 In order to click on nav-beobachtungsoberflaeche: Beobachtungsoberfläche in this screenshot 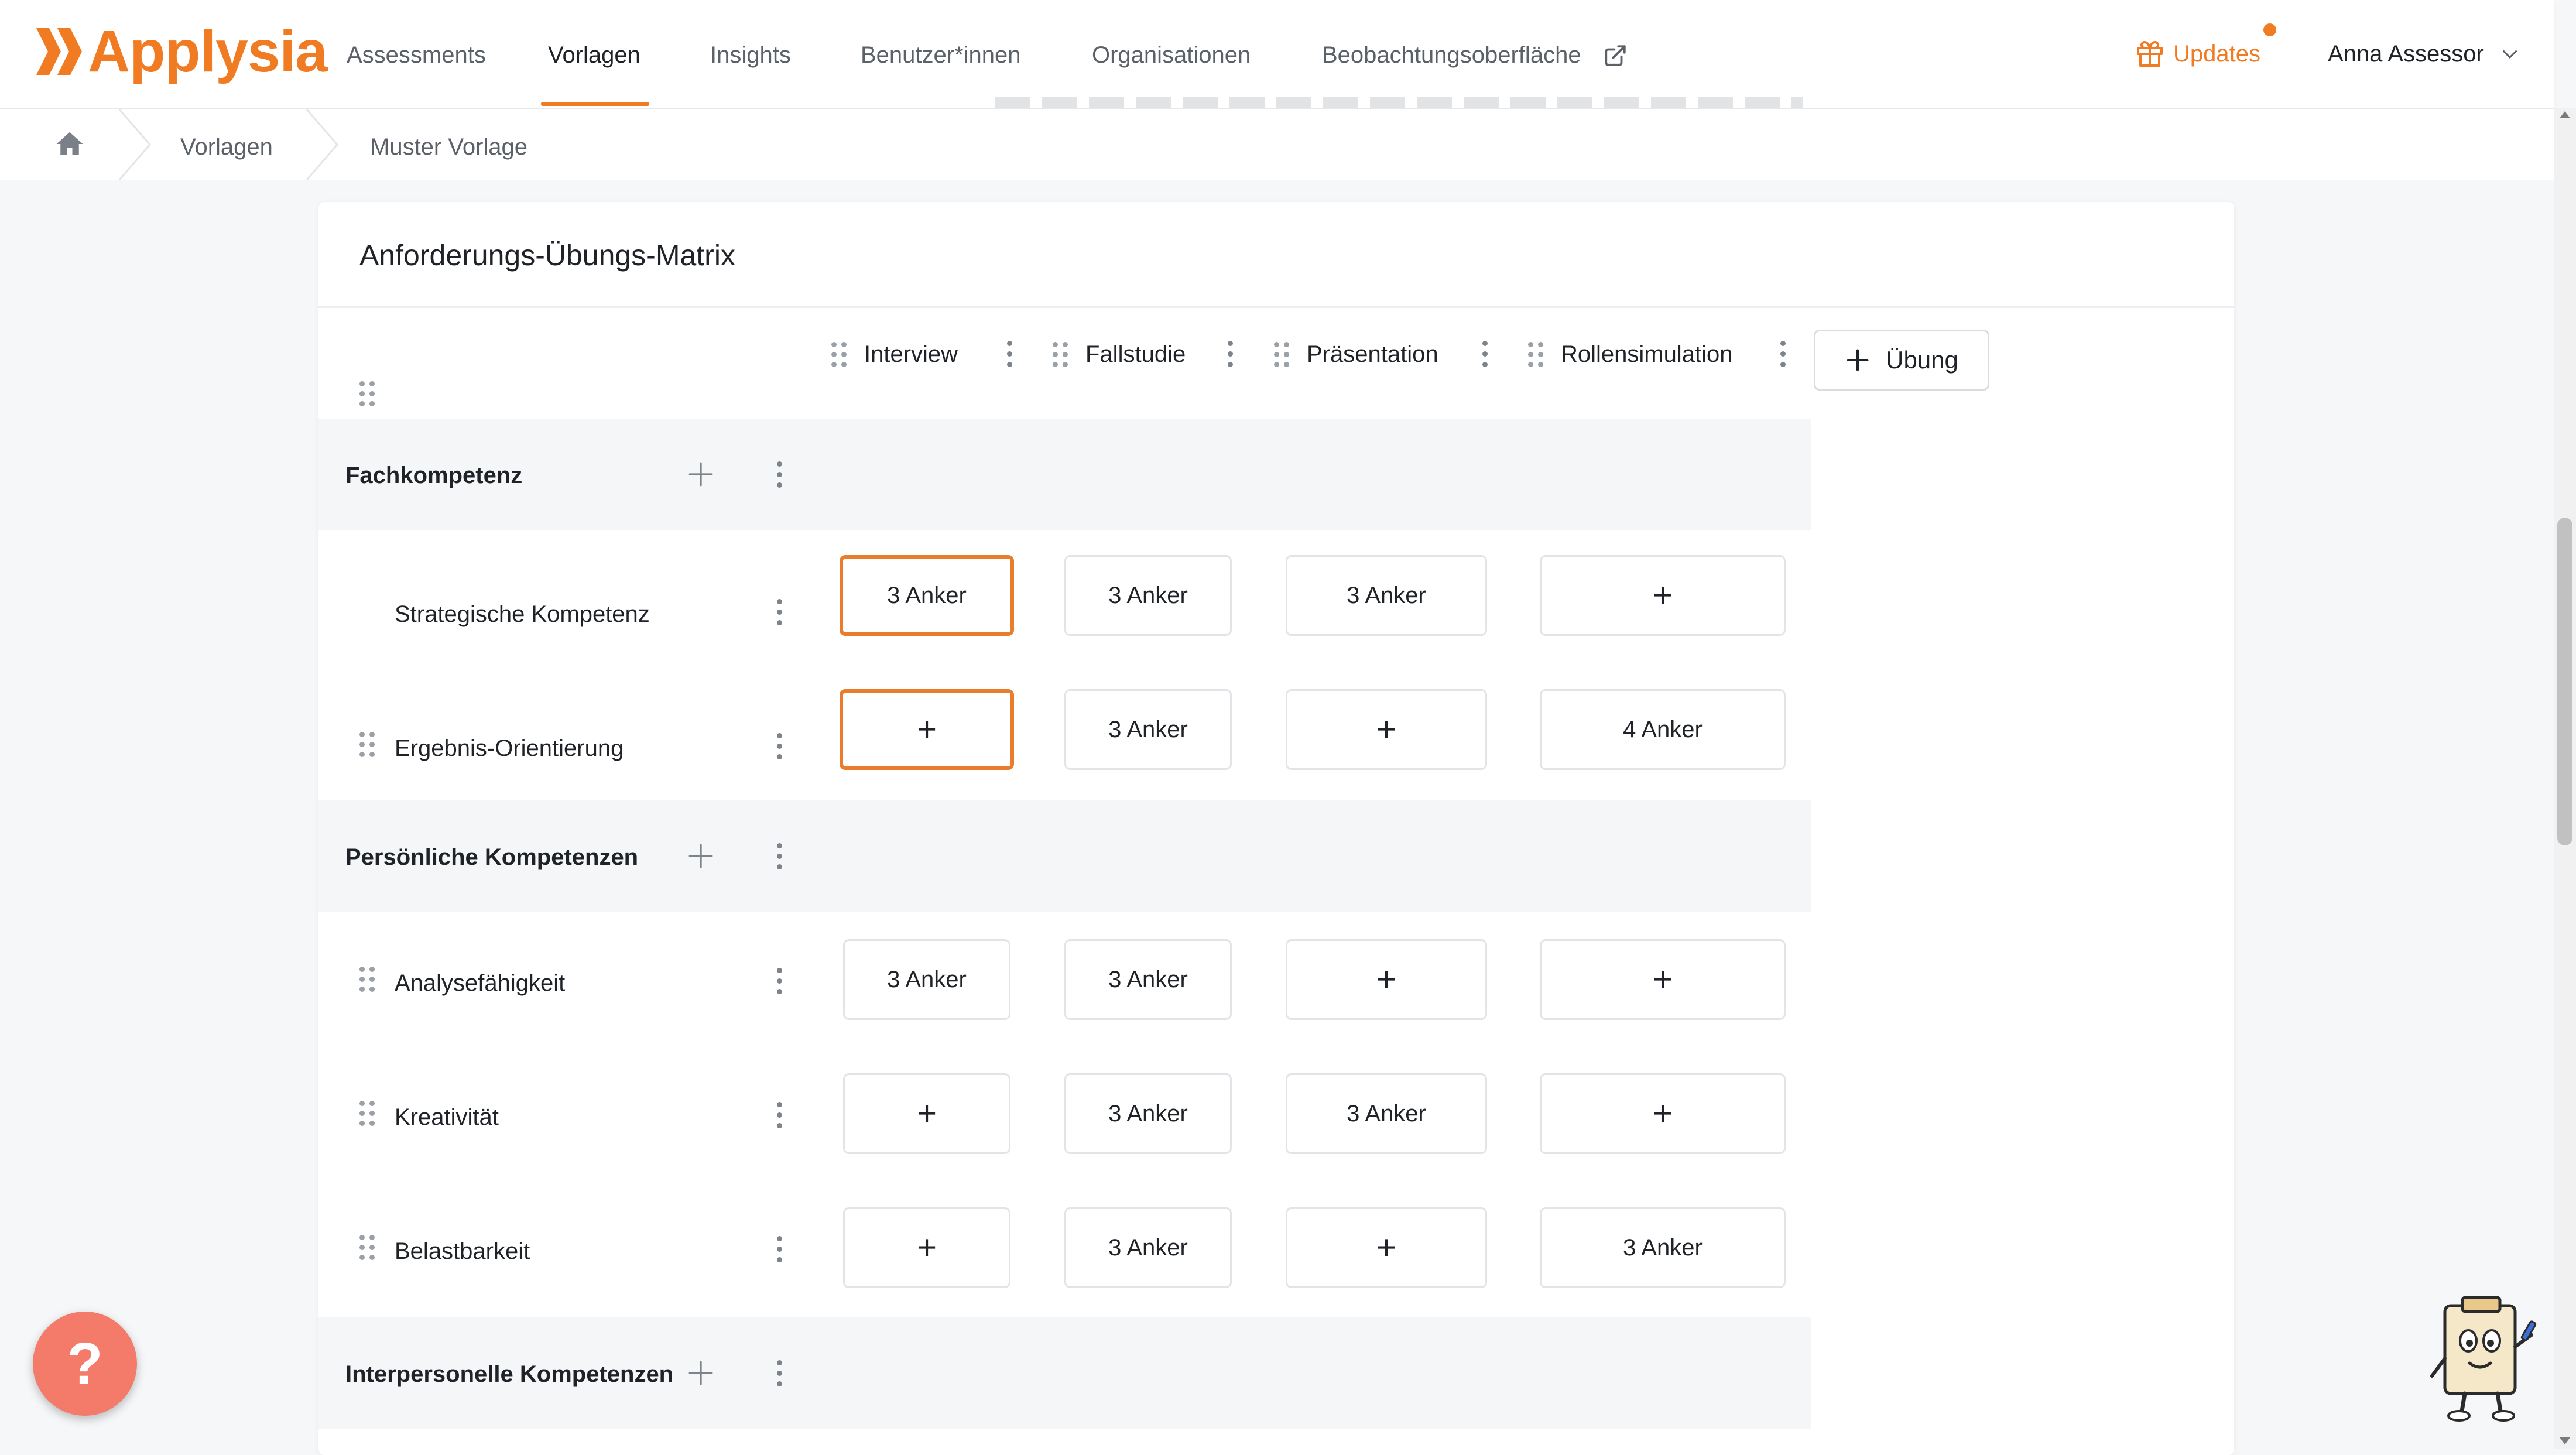, I will do `click(1451, 54)`.